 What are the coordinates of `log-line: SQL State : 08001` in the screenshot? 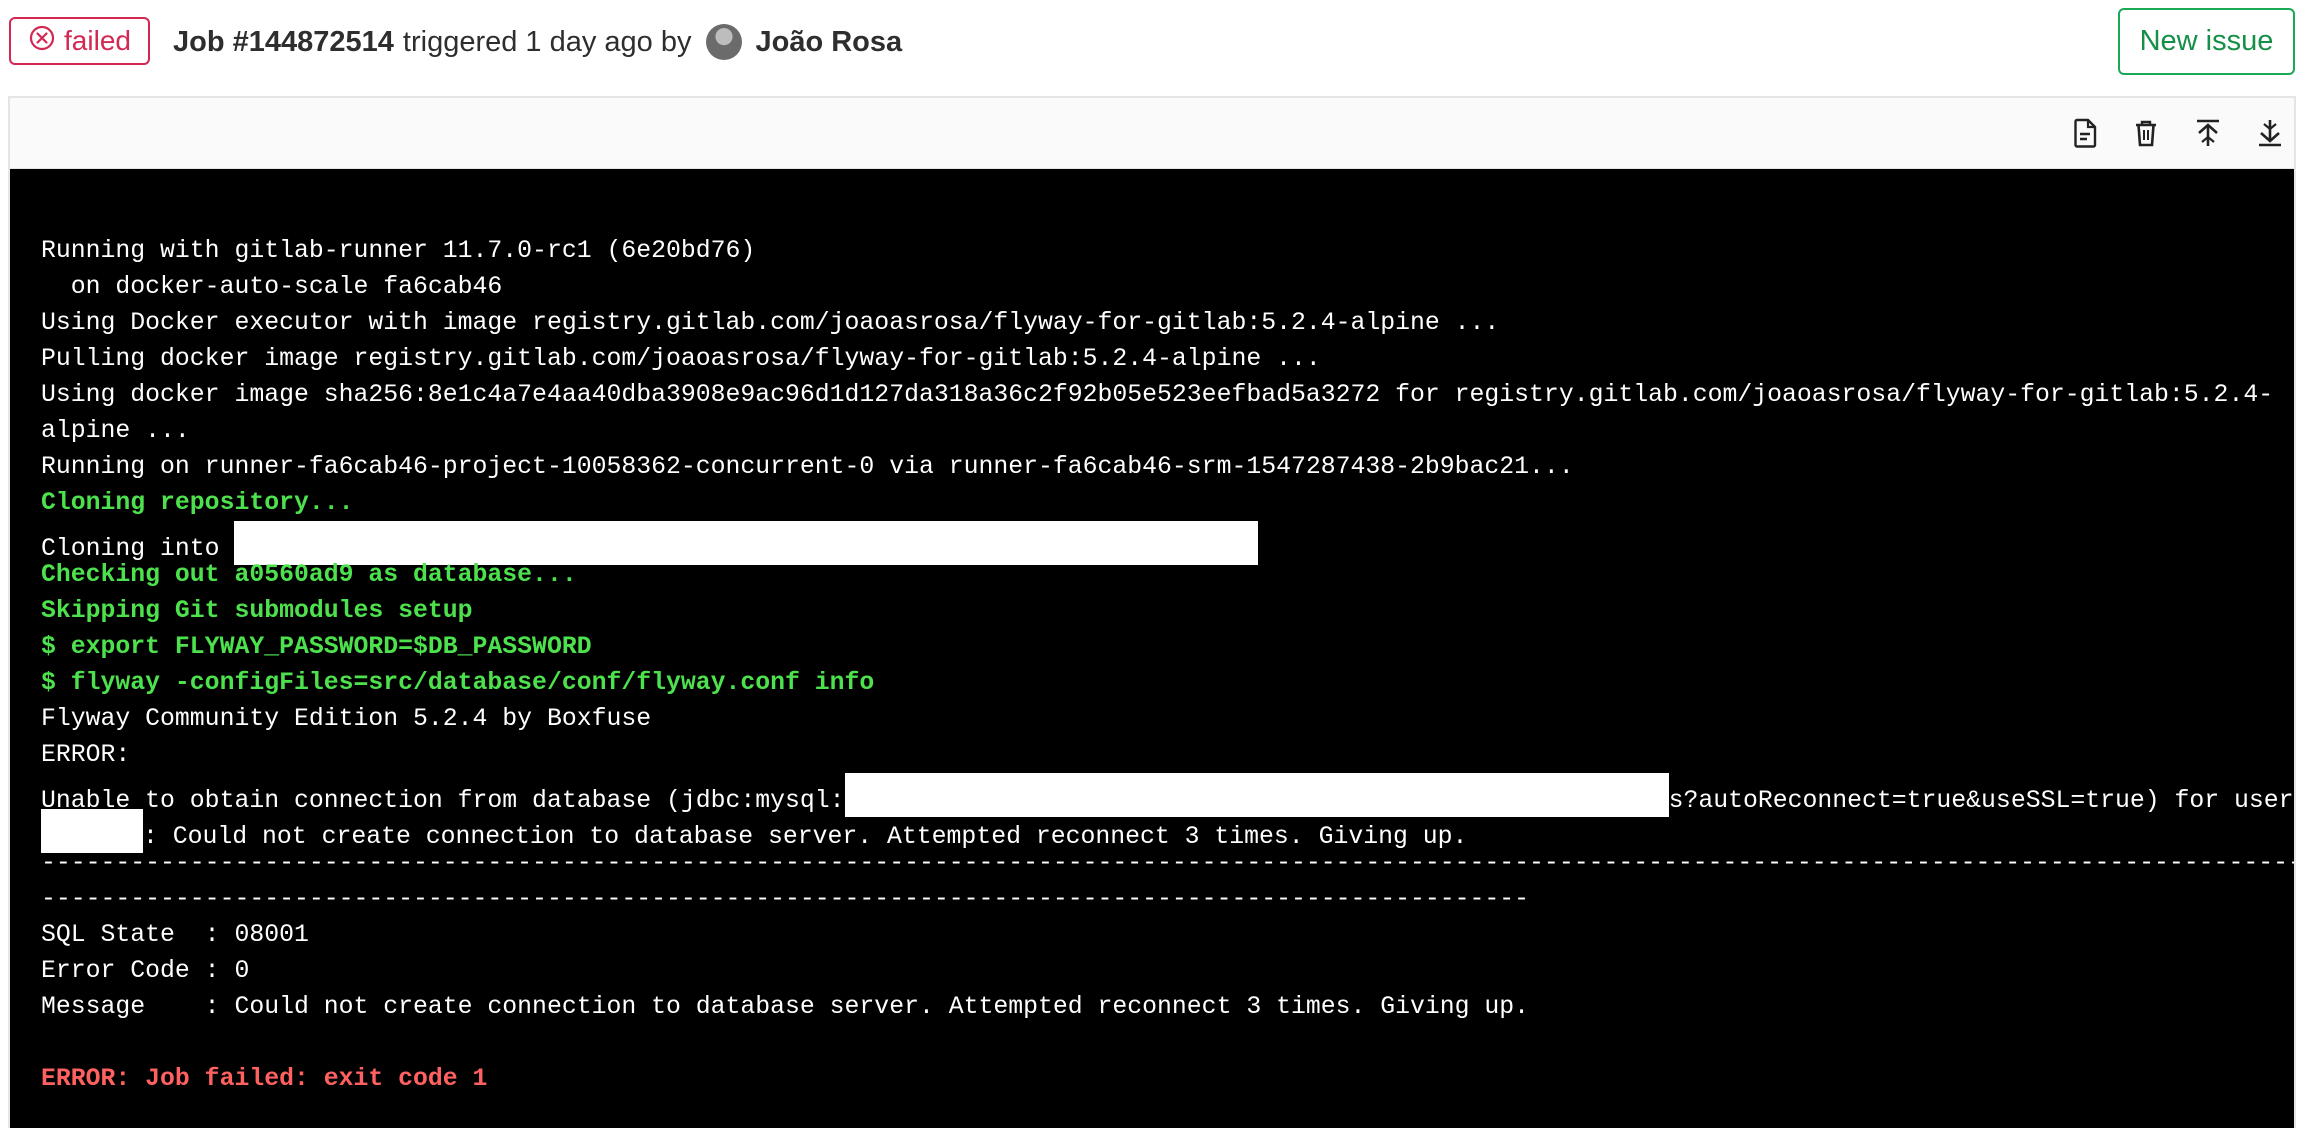 It's located at (175, 935).